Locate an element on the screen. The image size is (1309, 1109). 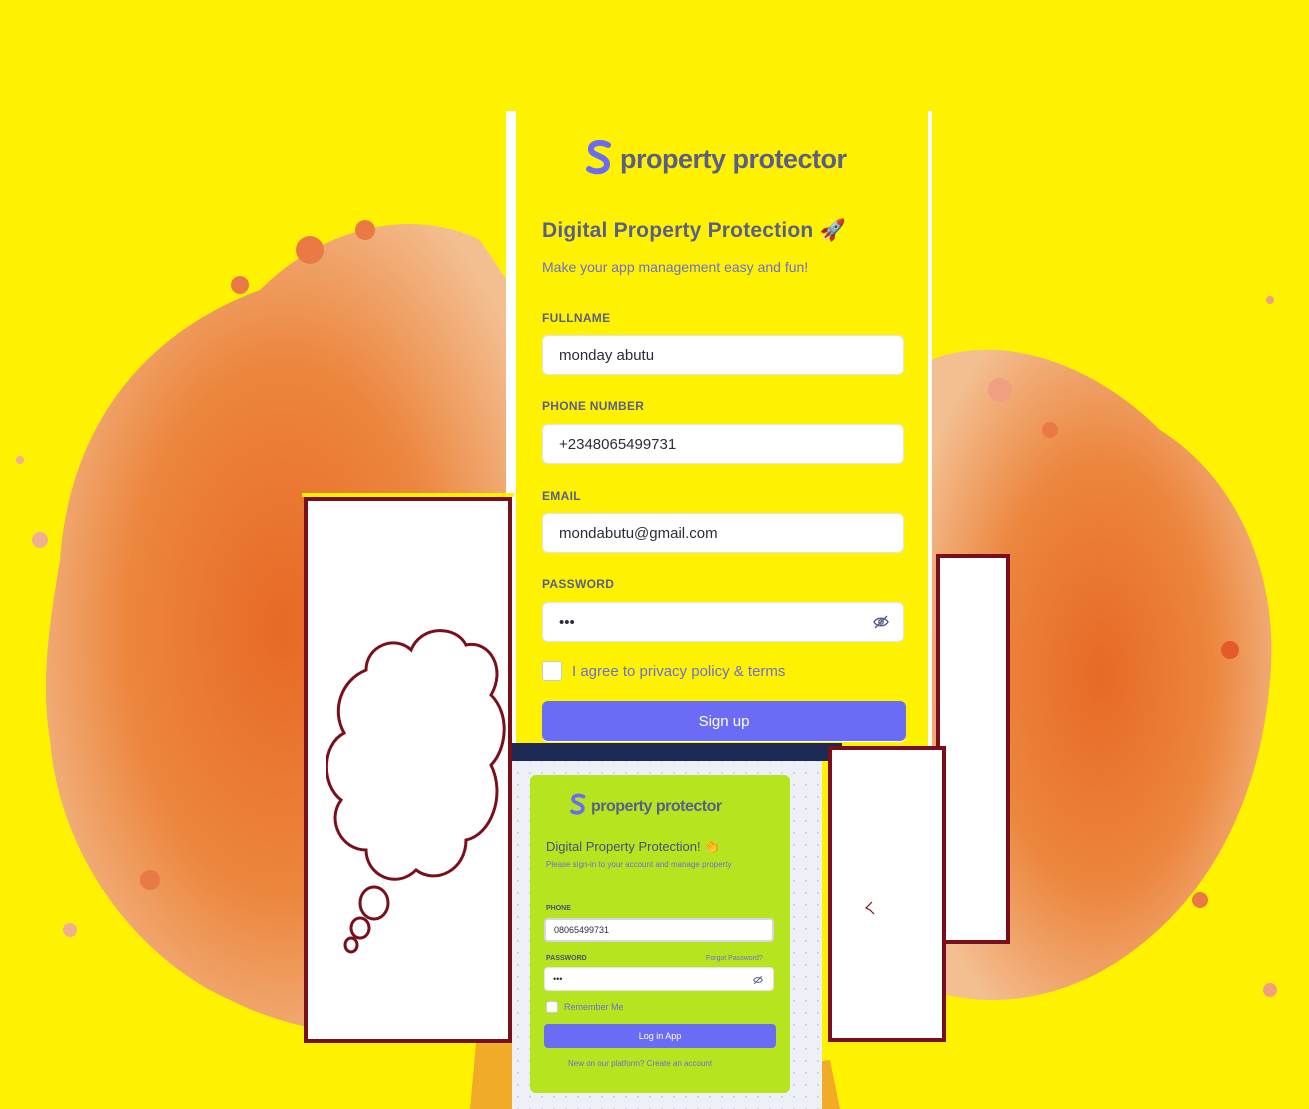
phone-label: PHONE NUMBER is located at coordinates (593, 406).